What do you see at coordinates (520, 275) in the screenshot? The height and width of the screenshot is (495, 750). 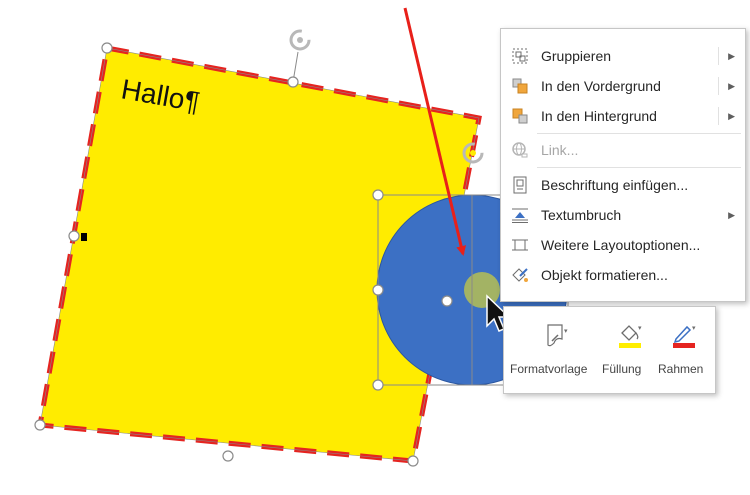 I see `format-object-icon` at bounding box center [520, 275].